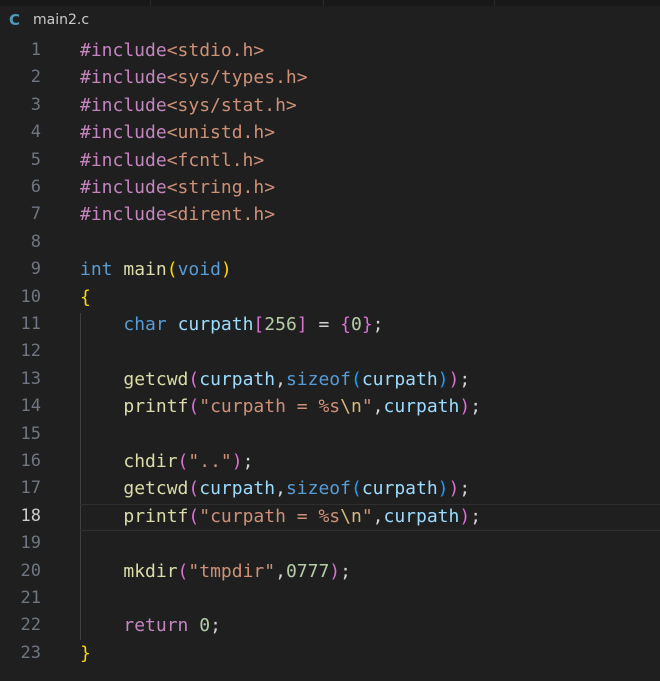 The image size is (660, 681). Describe the element at coordinates (35, 241) in the screenshot. I see `line-number: 8` at that location.